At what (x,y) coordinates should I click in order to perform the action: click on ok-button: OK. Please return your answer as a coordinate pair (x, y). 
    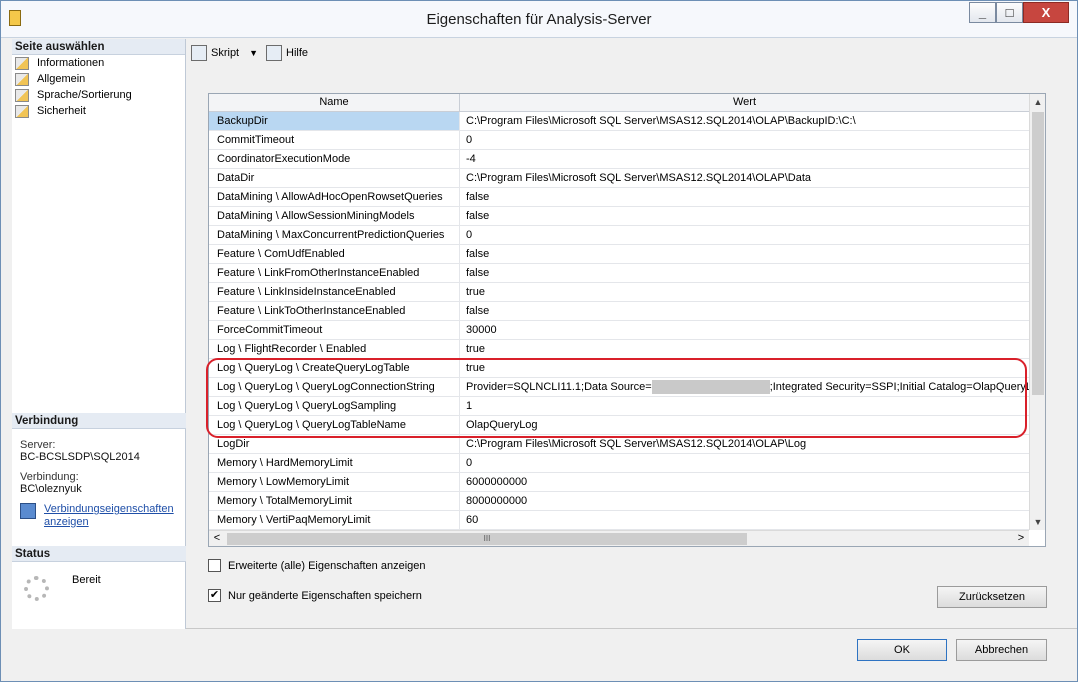
    Looking at the image, I should click on (902, 650).